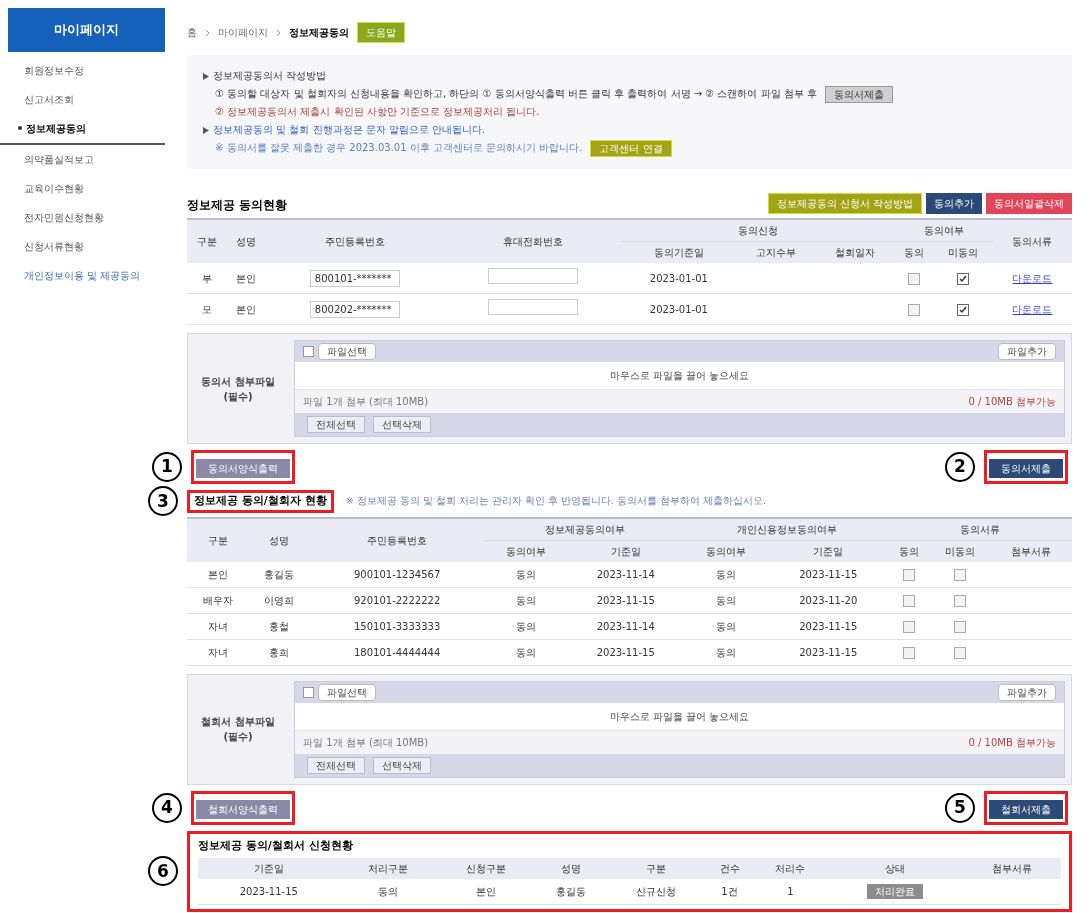 This screenshot has height=913, width=1090. I want to click on chevron-right-icon, so click(278, 32).